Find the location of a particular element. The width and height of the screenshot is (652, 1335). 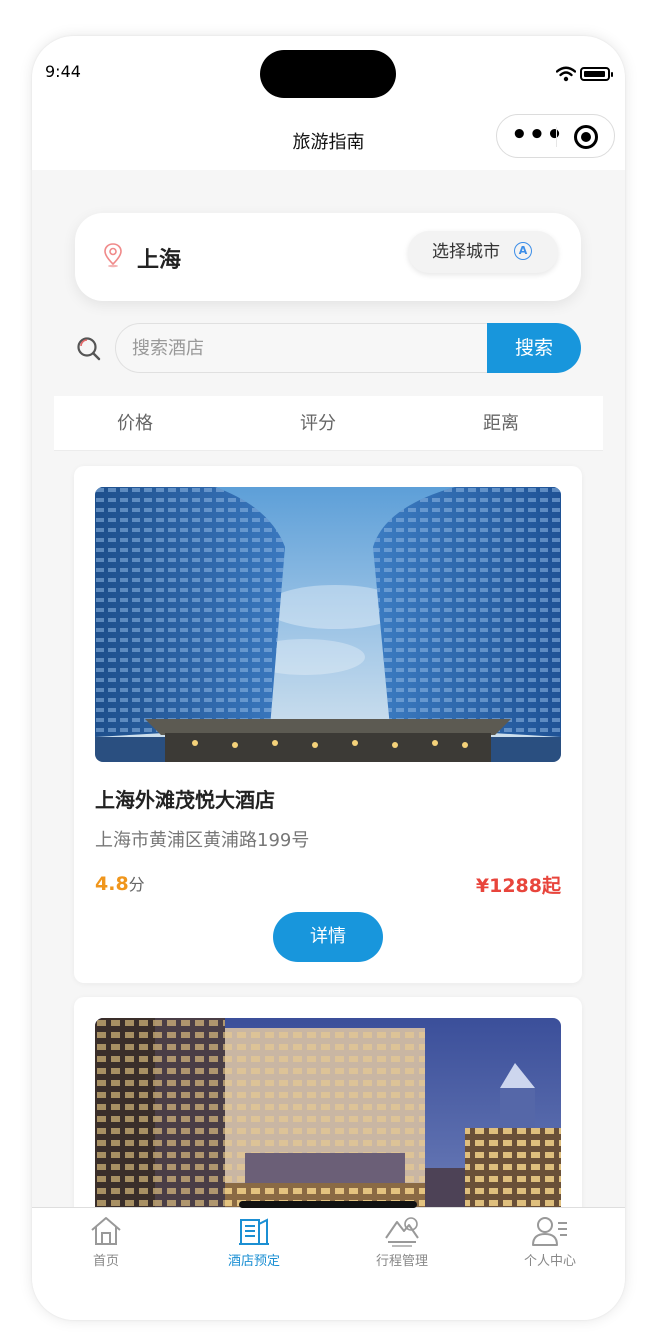

tabbar-item-hotel-booking: 酒店预定 is located at coordinates (254, 1241).